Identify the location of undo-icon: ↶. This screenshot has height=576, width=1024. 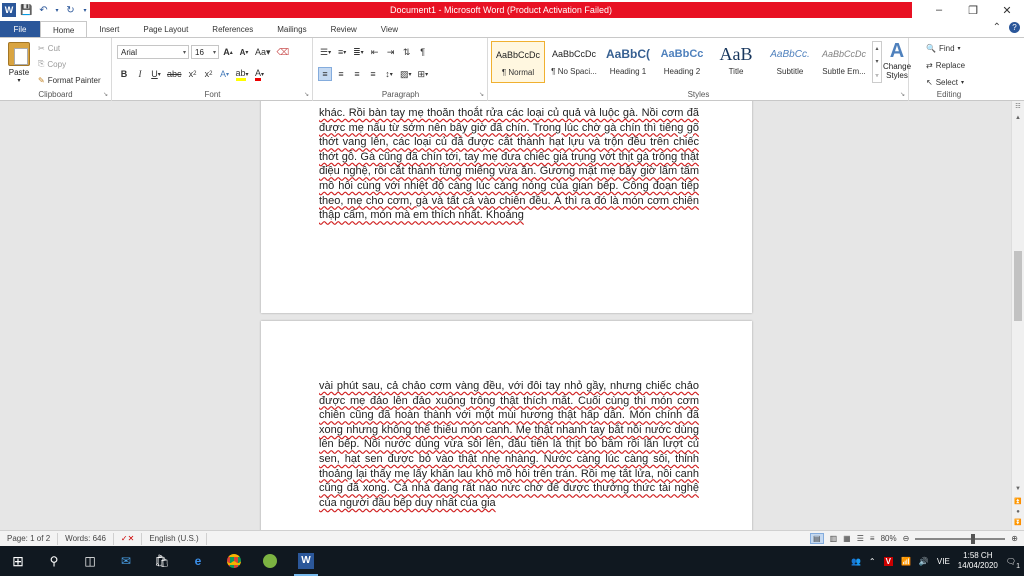
(43, 10).